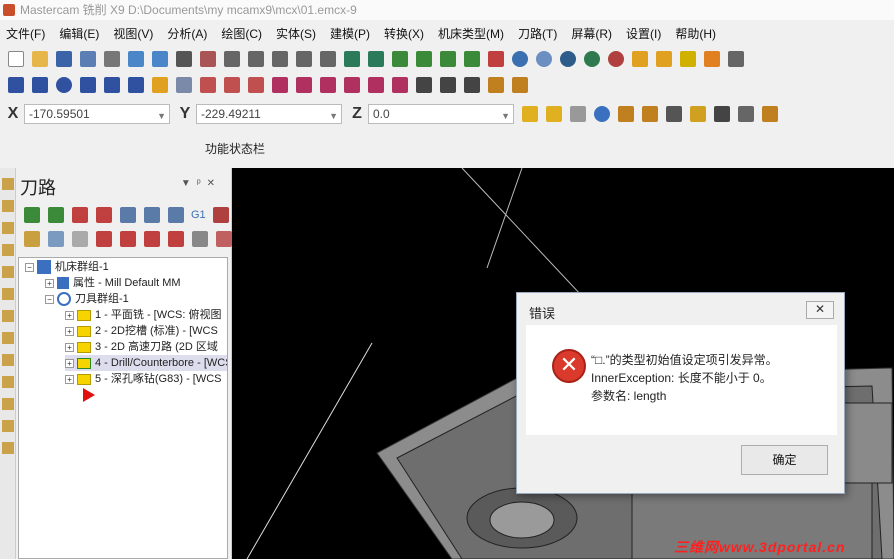 The height and width of the screenshot is (559, 894). I want to click on fit-screen-icon, so click(184, 59).